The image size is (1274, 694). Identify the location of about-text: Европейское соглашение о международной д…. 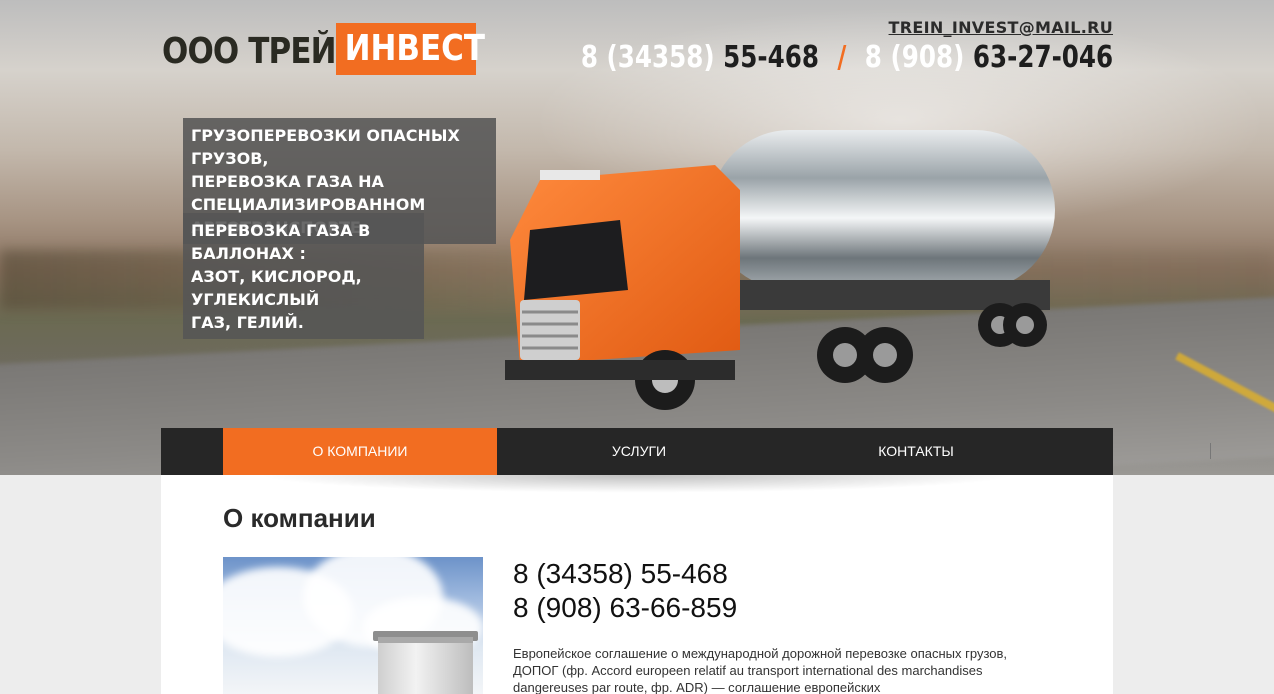
(760, 670).